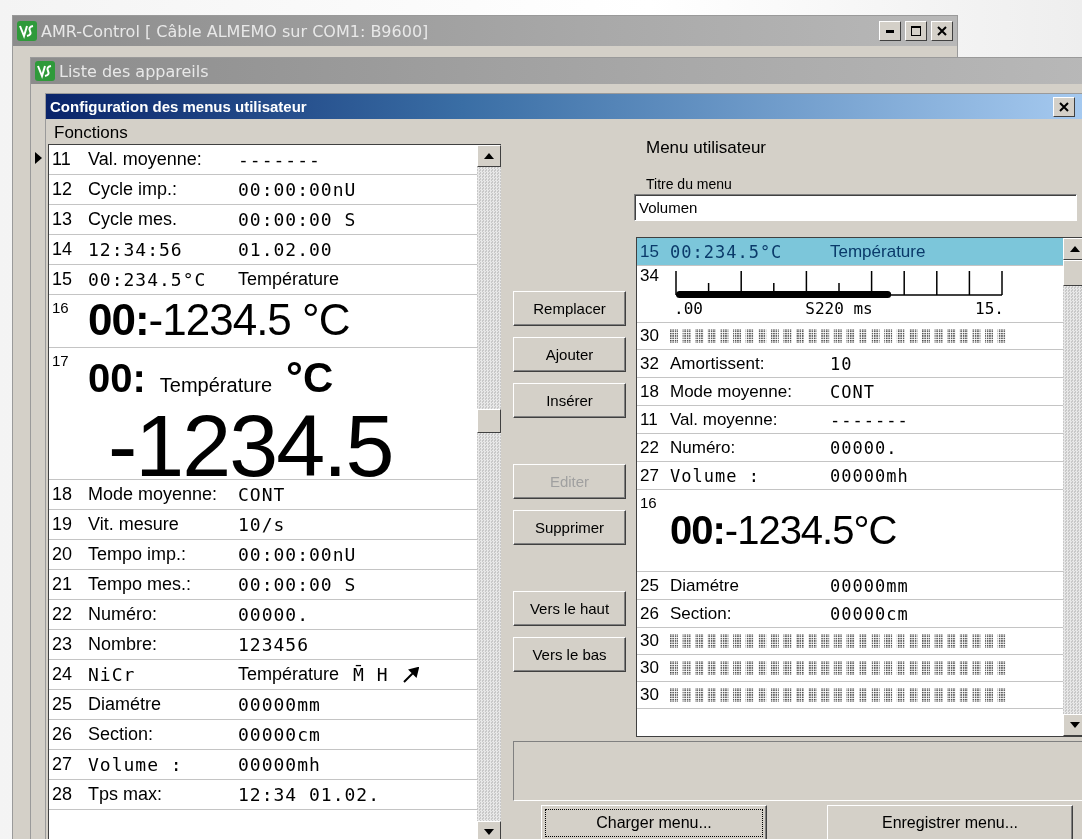  I want to click on field-label: Titre du menu, so click(689, 184).